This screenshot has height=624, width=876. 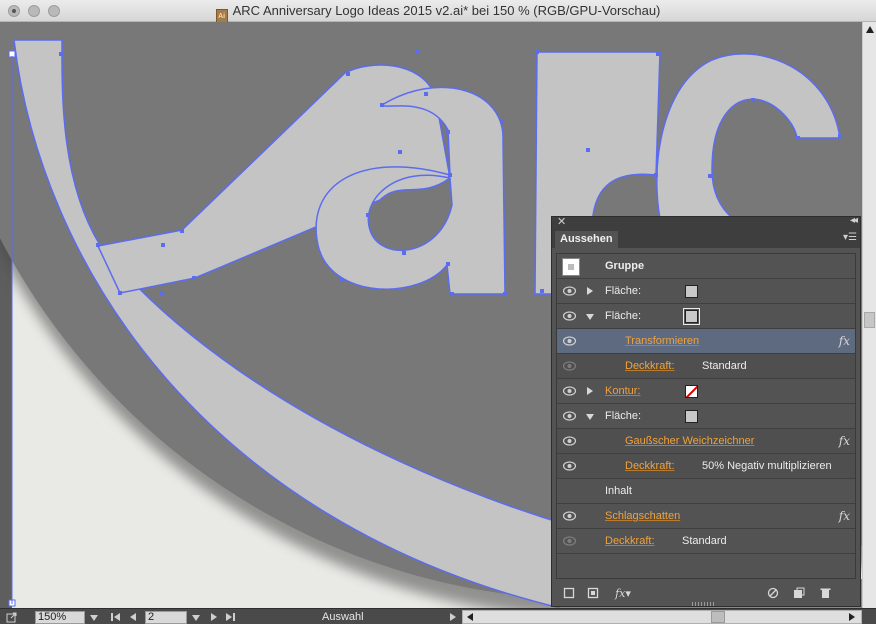 What do you see at coordinates (706, 222) in the screenshot?
I see `panel-header-strip: ✕ ◂◂` at bounding box center [706, 222].